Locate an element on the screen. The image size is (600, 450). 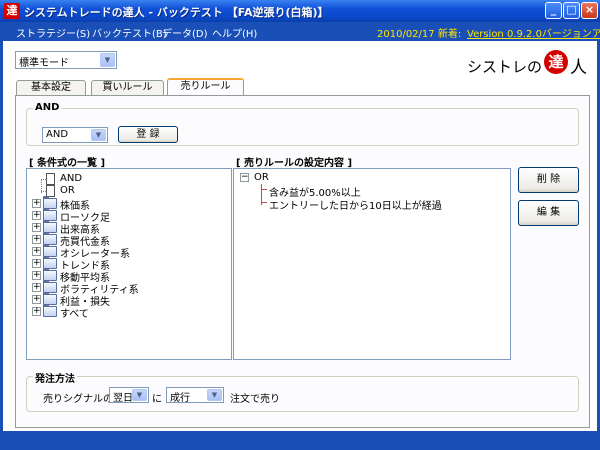
minimize-button: _ is located at coordinates (553, 10).